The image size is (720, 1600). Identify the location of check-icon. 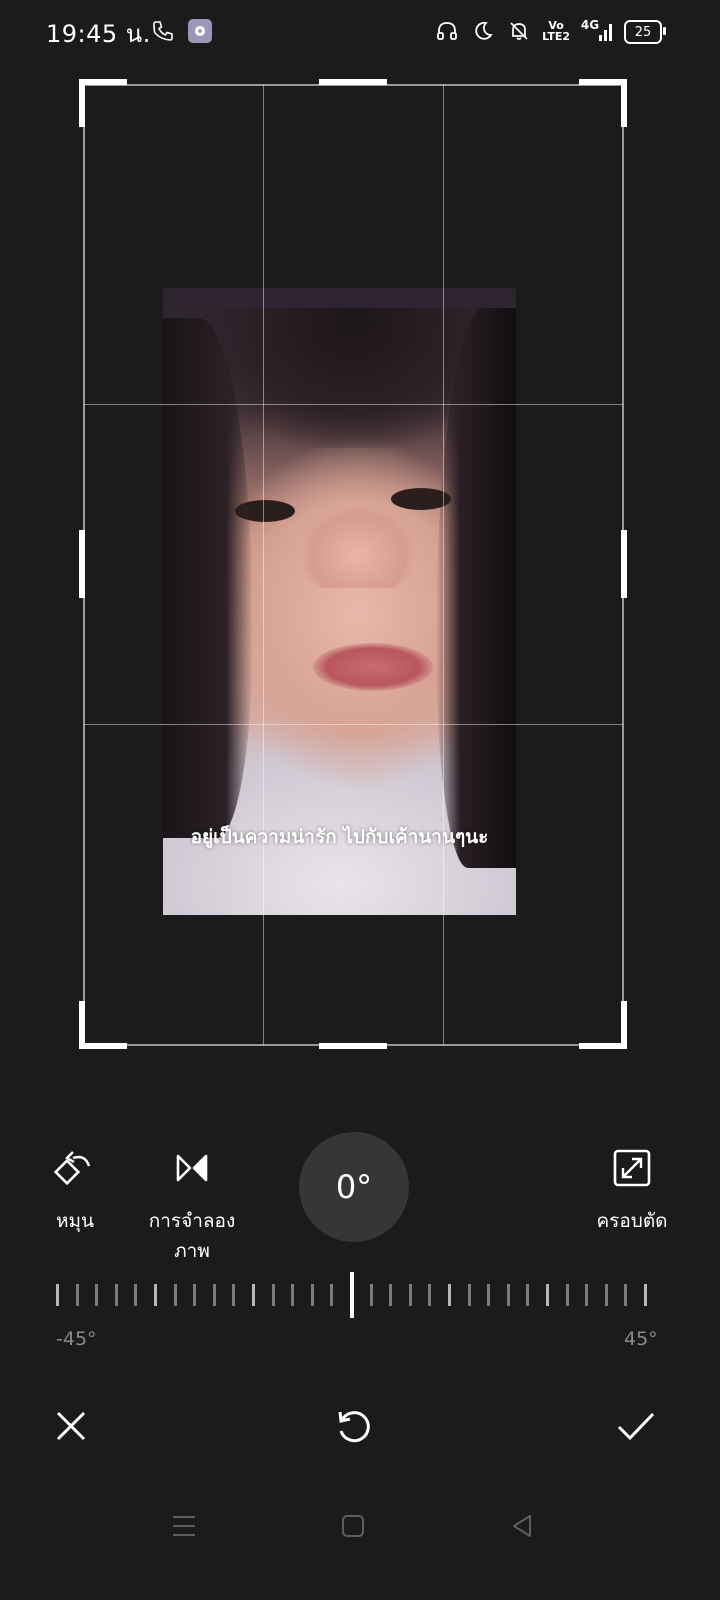
(636, 1426).